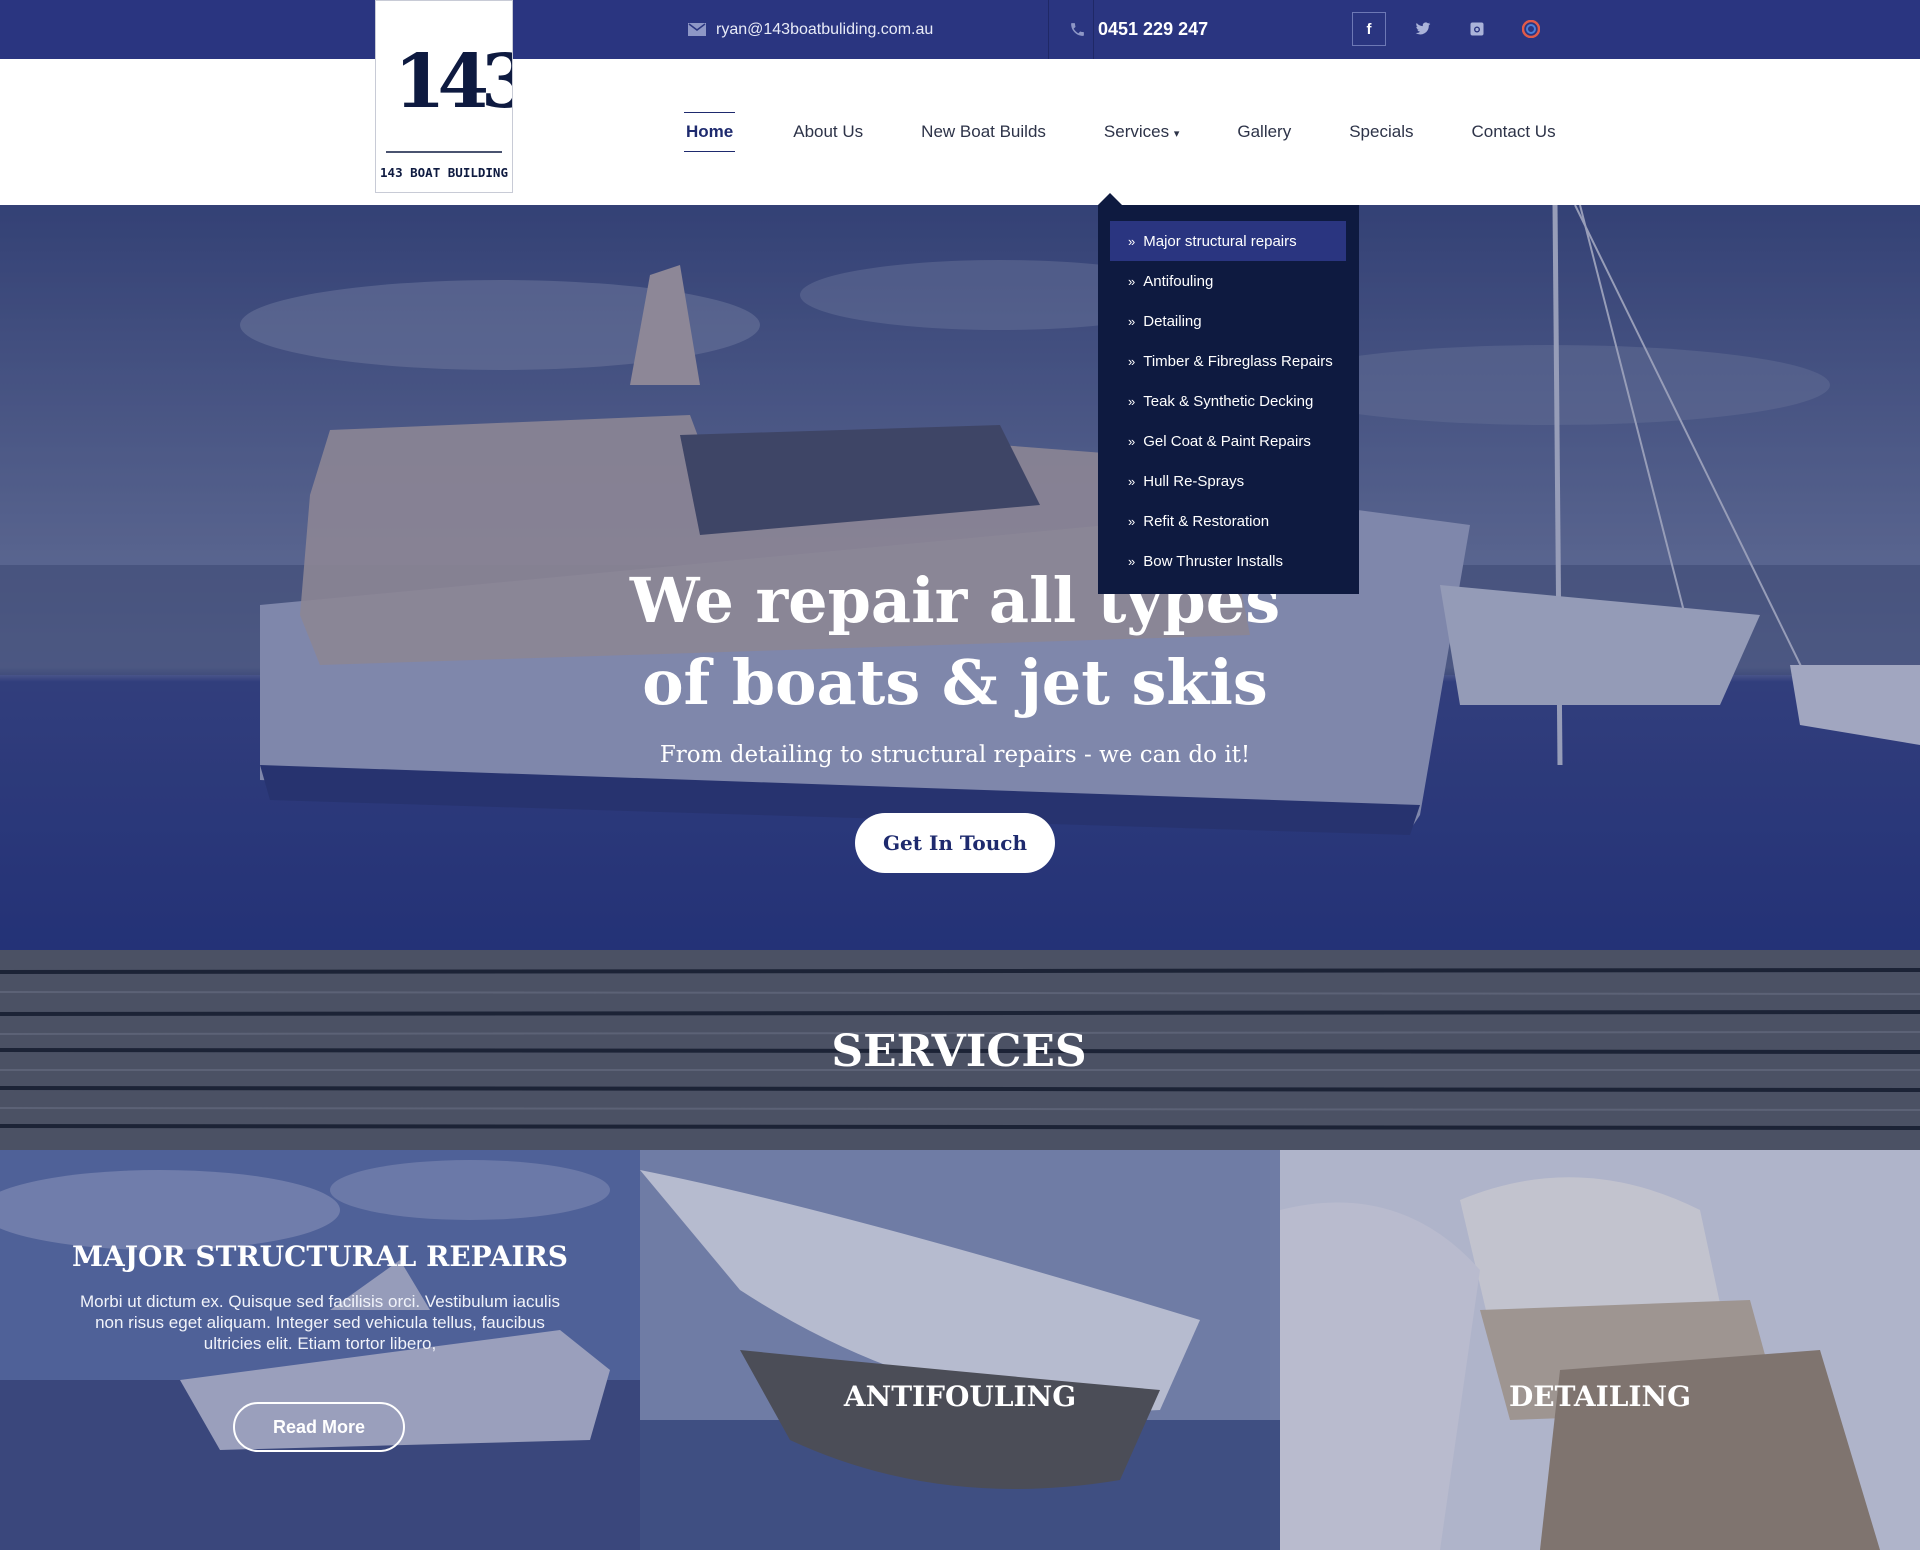 Image resolution: width=1920 pixels, height=1550 pixels. I want to click on email-text: ryan@143boatbuliding.com.au, so click(824, 30).